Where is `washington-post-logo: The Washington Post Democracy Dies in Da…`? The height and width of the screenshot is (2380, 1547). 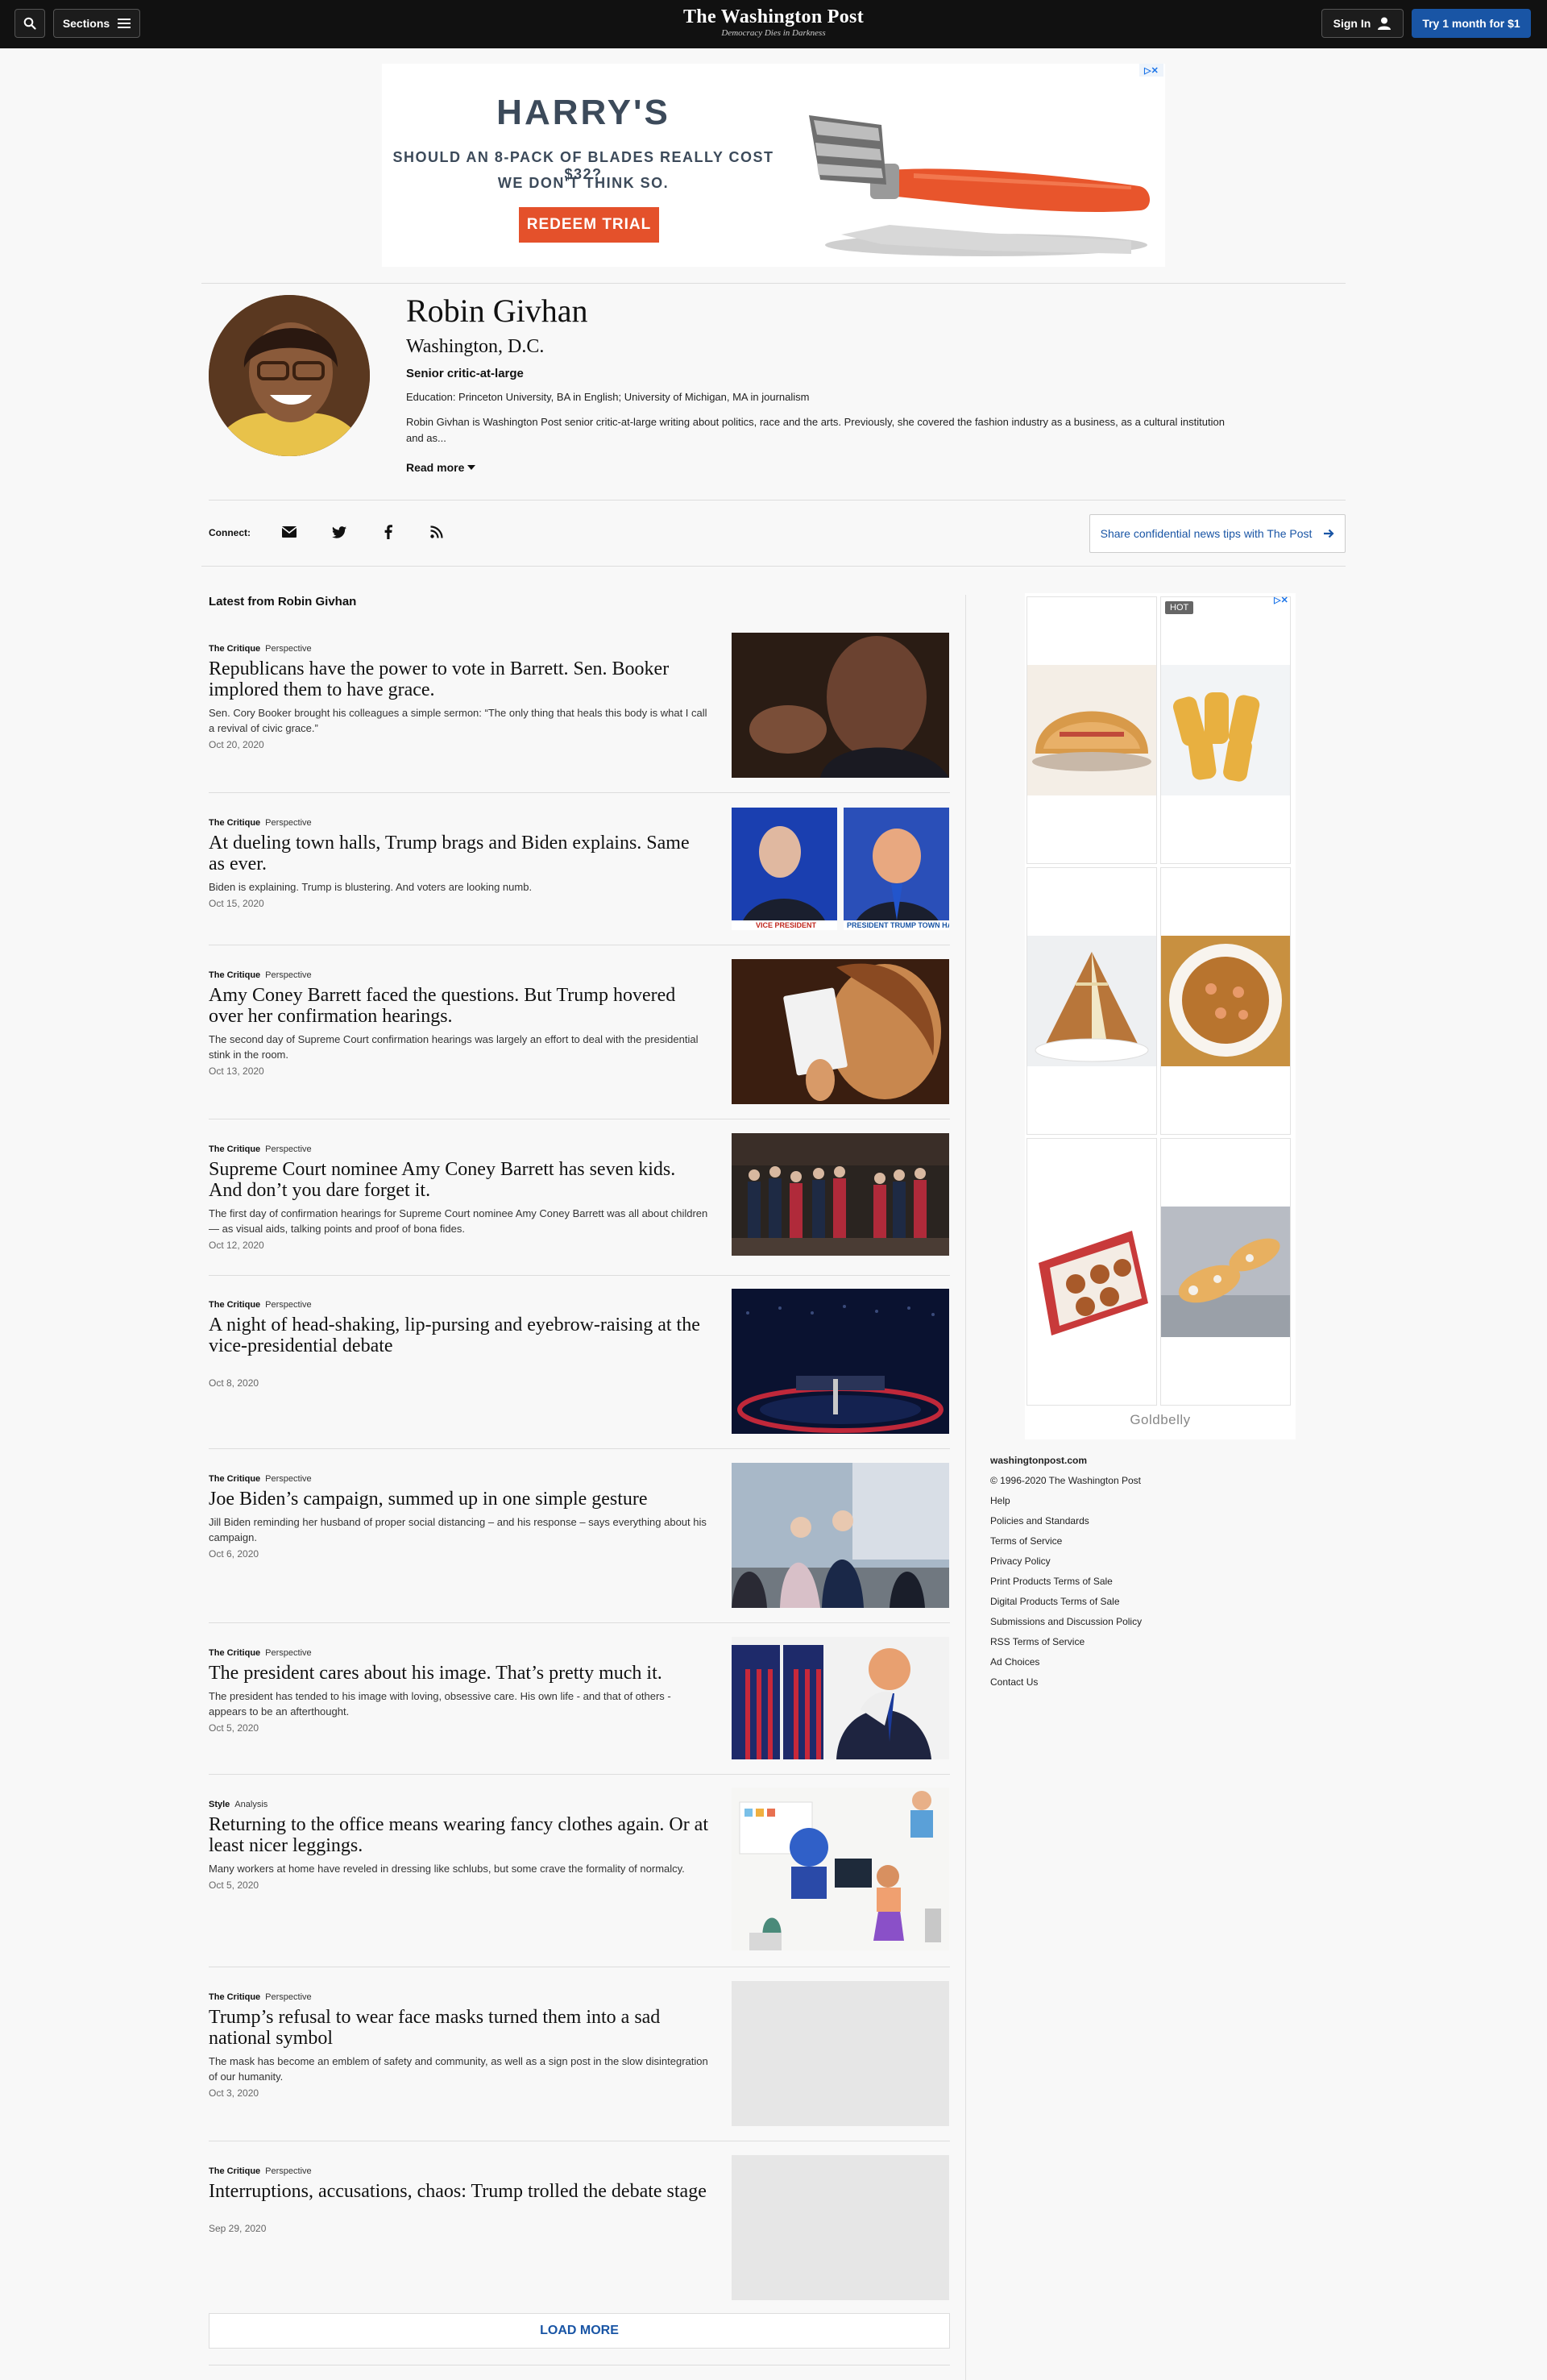 washington-post-logo: The Washington Post Democracy Dies in Da… is located at coordinates (773, 22).